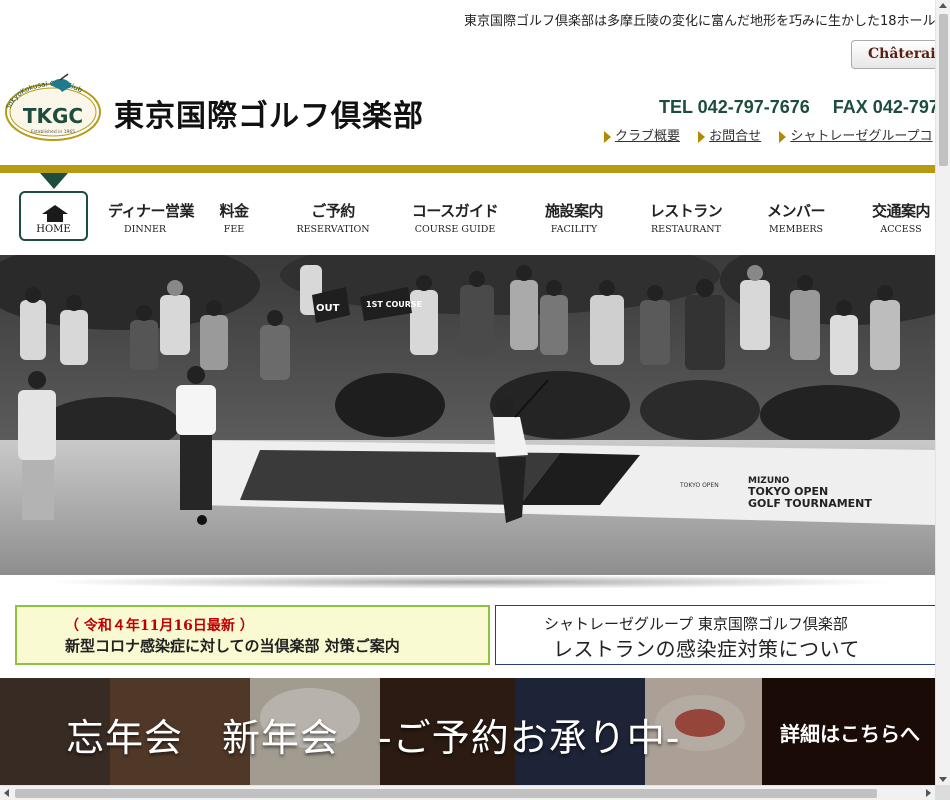  I want to click on link-club-overview: クラブ概要, so click(642, 134).